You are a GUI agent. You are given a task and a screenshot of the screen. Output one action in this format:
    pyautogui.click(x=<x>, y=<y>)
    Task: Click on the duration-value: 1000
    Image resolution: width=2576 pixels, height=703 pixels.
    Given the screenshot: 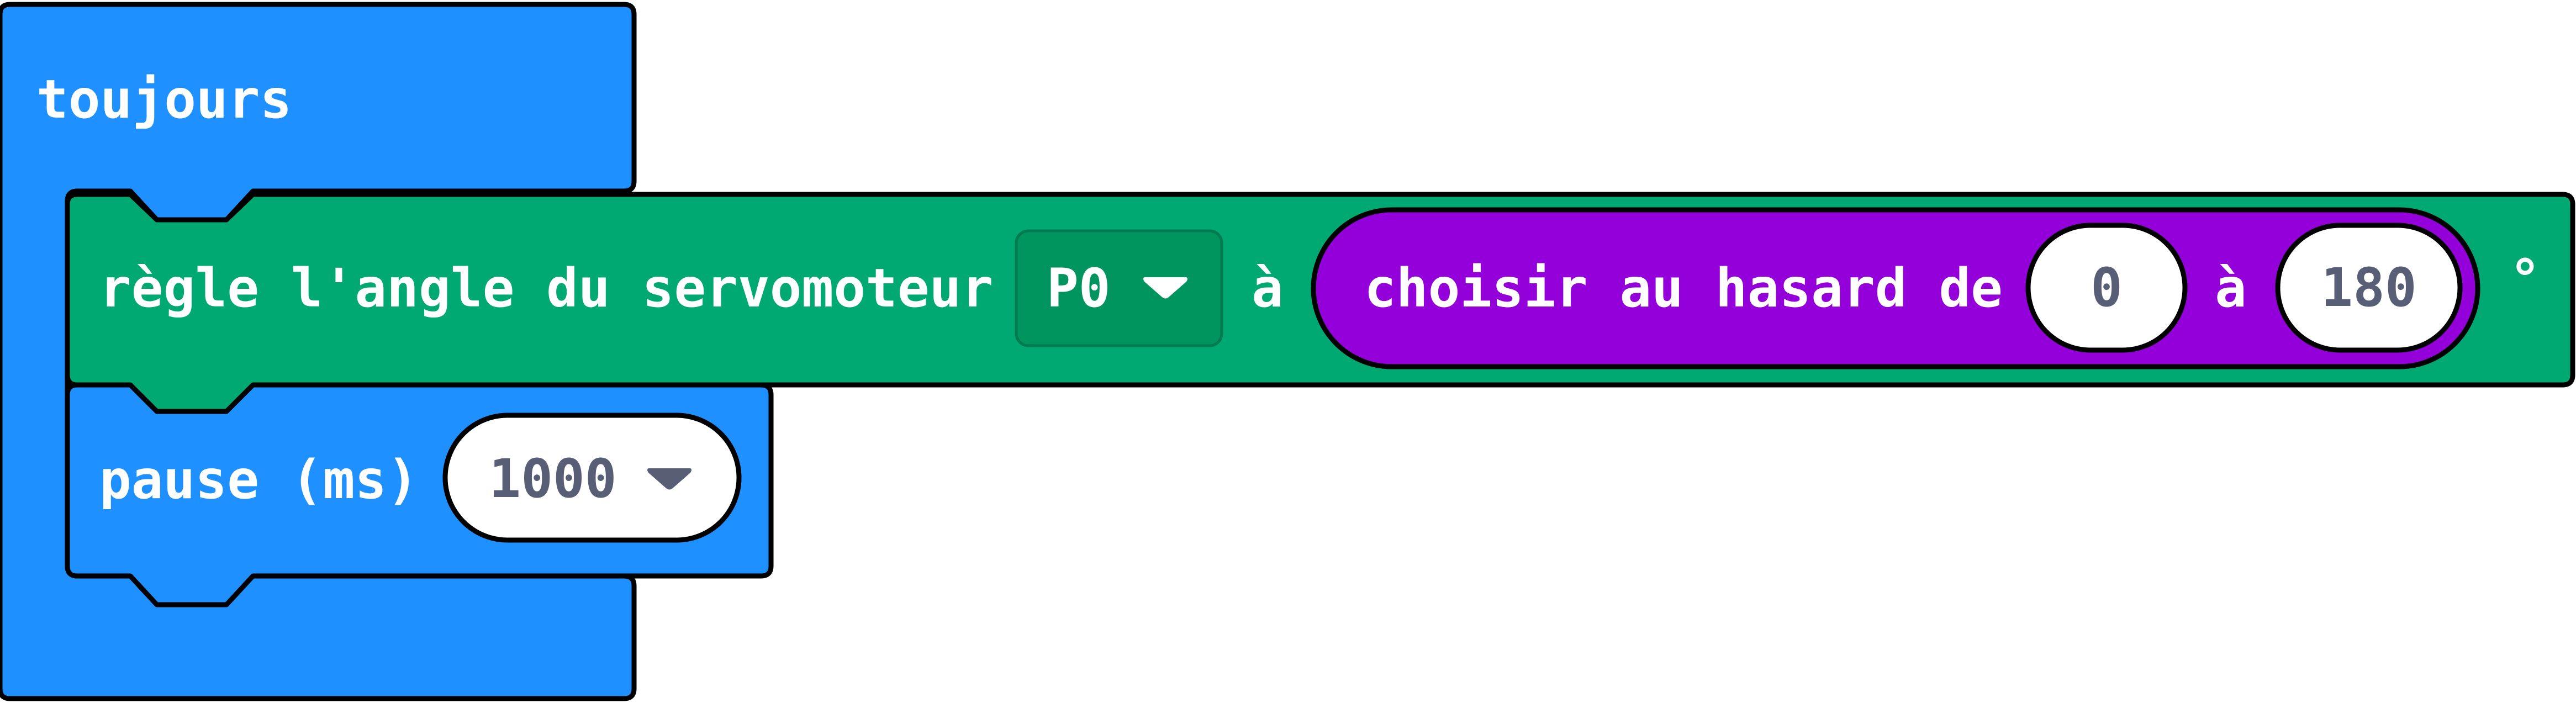 What is the action you would take?
    pyautogui.click(x=552, y=479)
    